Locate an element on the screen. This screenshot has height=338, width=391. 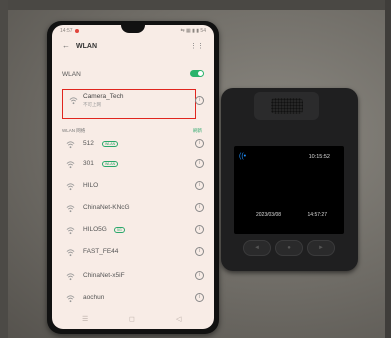
network-row: ChinaNet-KNcG i is located at coordinates (133, 211).